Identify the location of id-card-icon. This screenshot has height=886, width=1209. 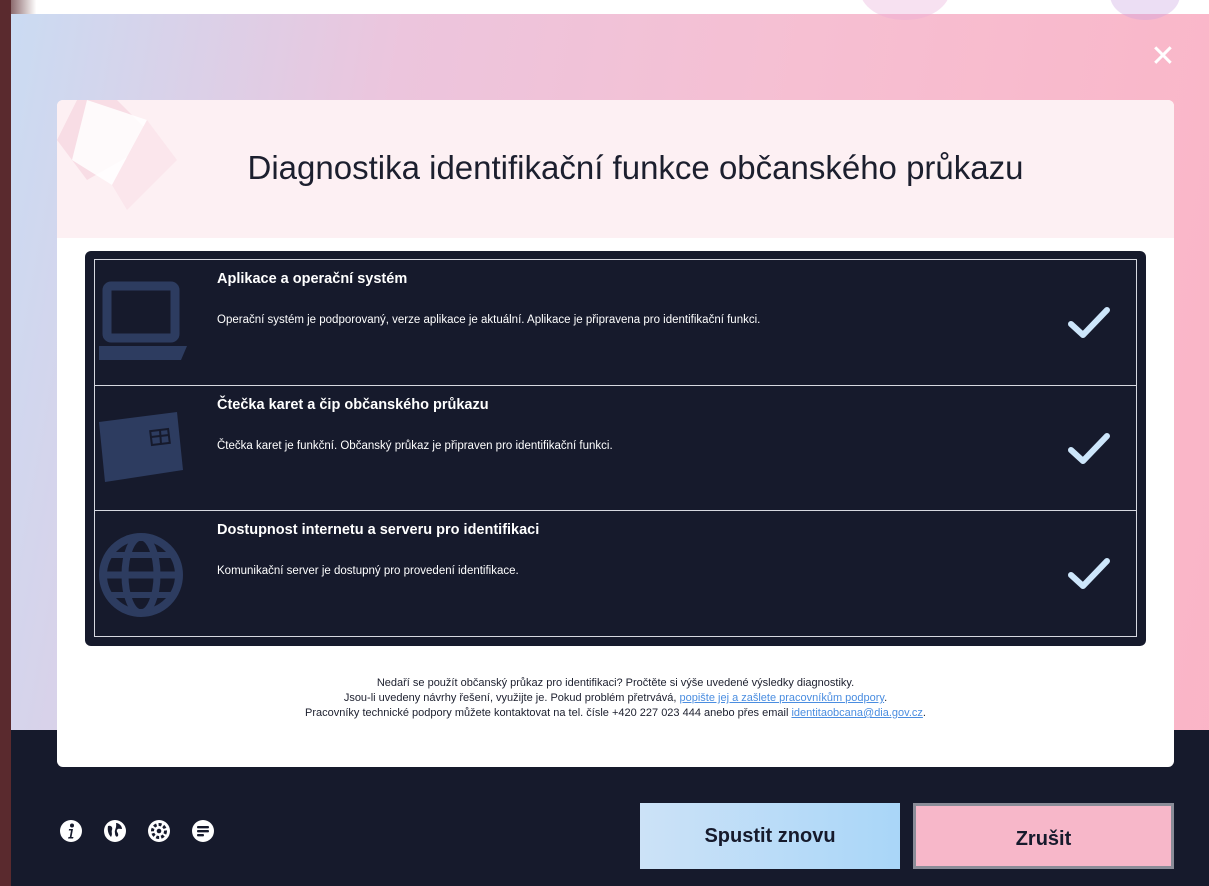
(141, 447).